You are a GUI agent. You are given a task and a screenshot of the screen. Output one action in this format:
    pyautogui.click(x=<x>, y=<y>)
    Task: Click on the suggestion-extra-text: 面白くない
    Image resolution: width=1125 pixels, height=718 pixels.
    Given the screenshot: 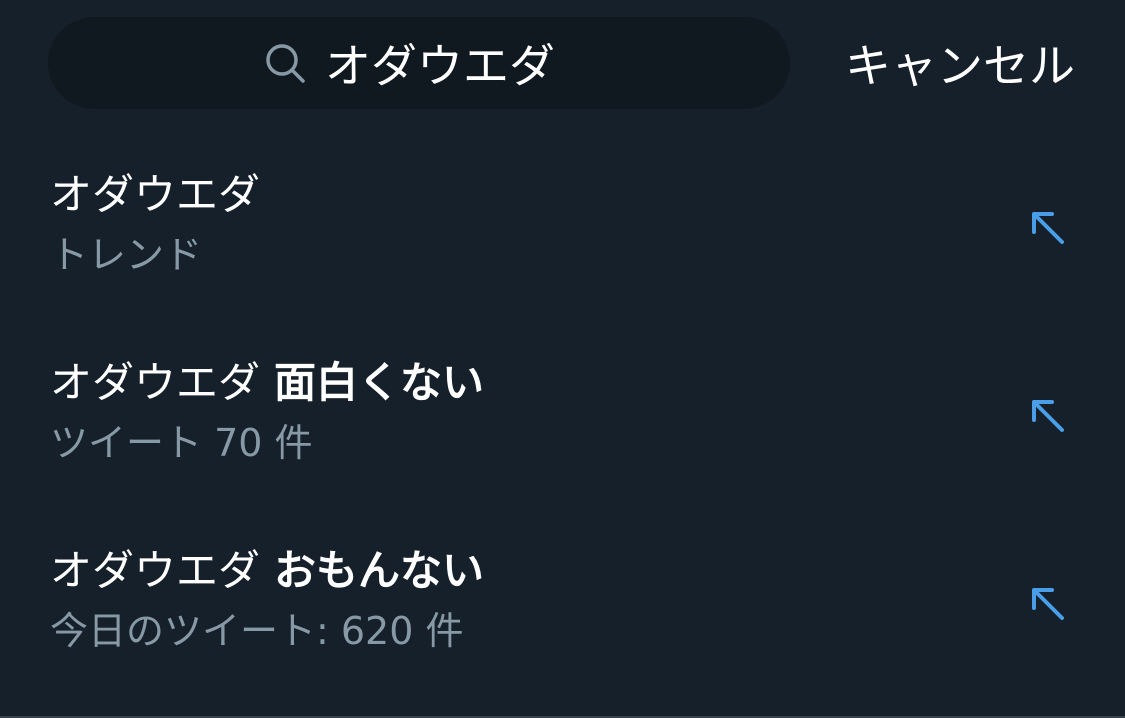 What is the action you would take?
    pyautogui.click(x=379, y=382)
    